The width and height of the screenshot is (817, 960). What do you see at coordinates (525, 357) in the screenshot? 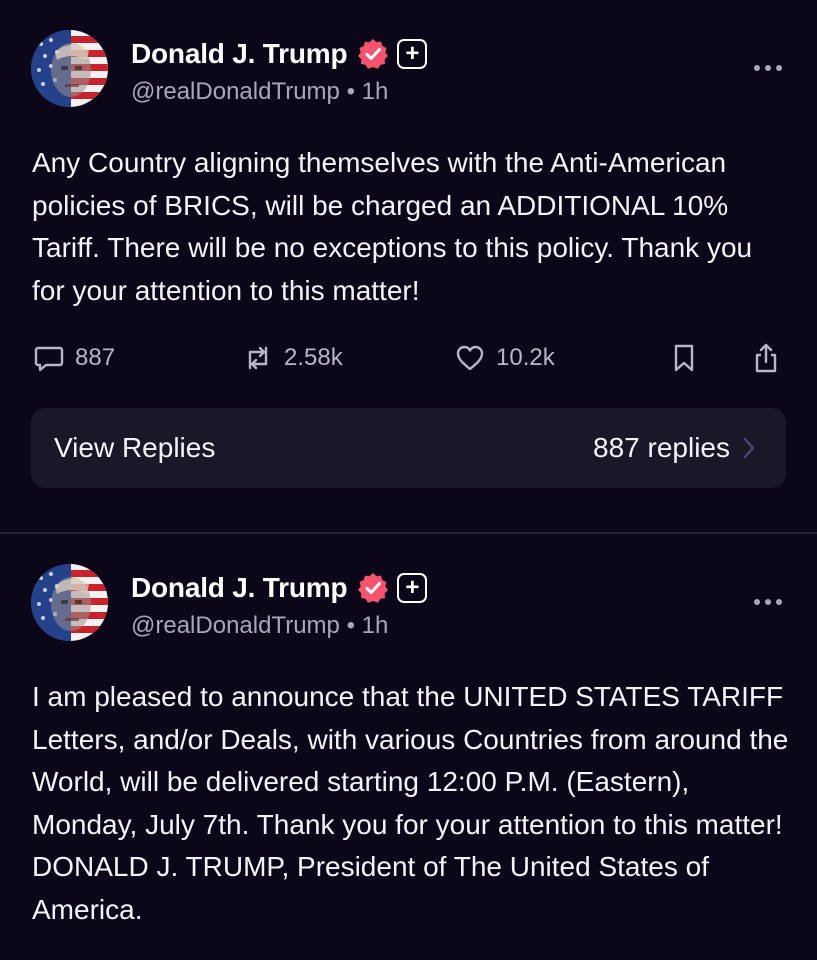
I see `like-count: 10.2k` at bounding box center [525, 357].